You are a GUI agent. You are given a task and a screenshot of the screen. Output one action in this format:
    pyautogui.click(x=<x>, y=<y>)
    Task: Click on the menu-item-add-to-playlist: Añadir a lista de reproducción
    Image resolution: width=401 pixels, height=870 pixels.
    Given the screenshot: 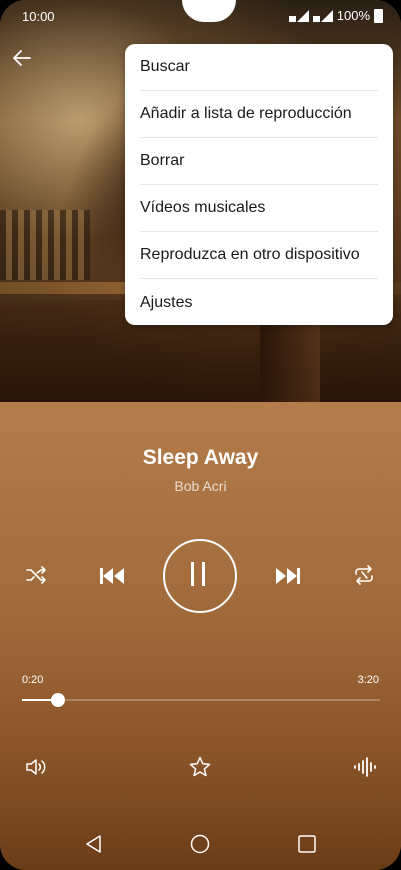 What is the action you would take?
    pyautogui.click(x=259, y=114)
    